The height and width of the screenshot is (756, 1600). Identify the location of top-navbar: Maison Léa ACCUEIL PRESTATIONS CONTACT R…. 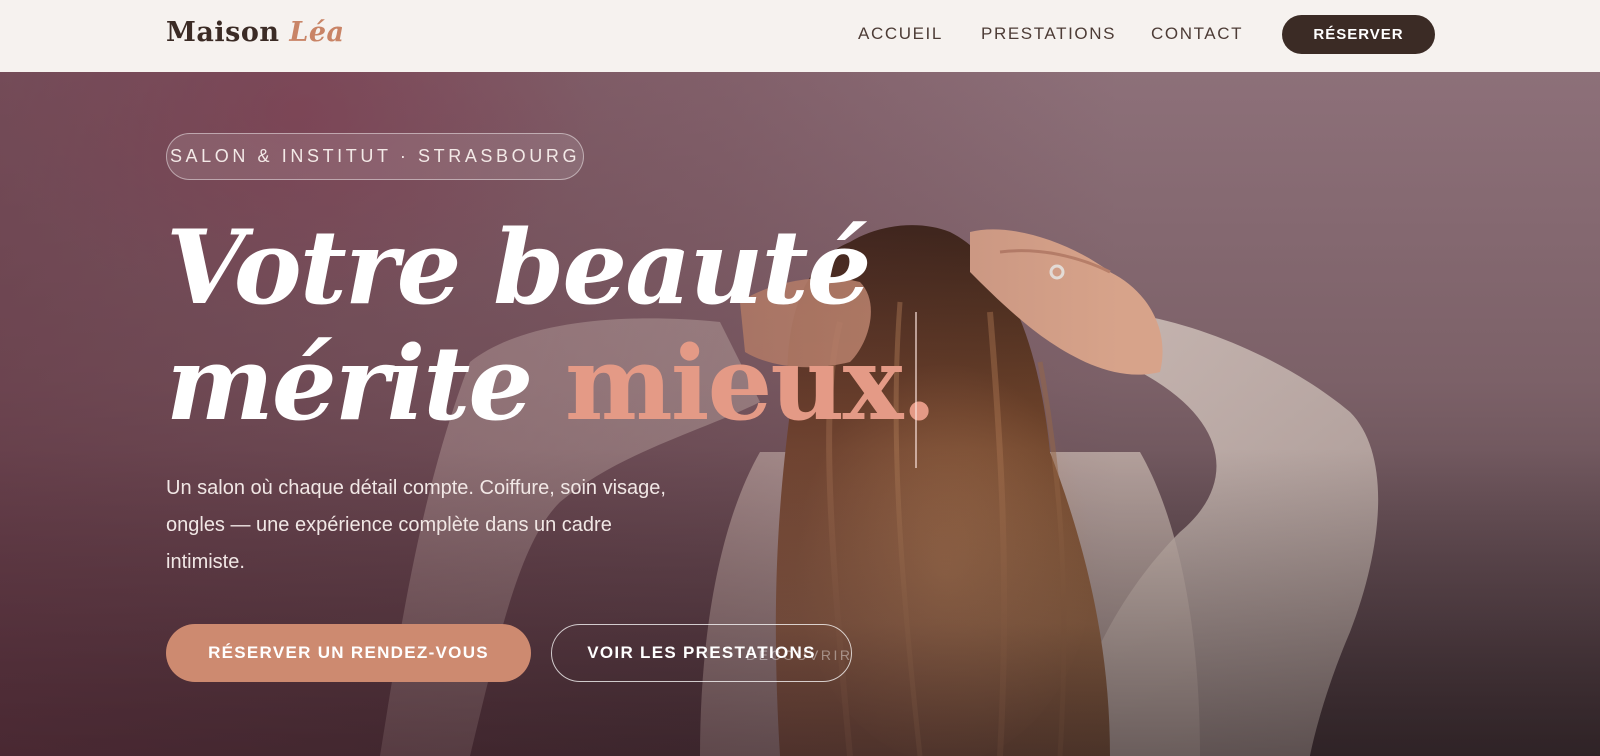
(800, 36).